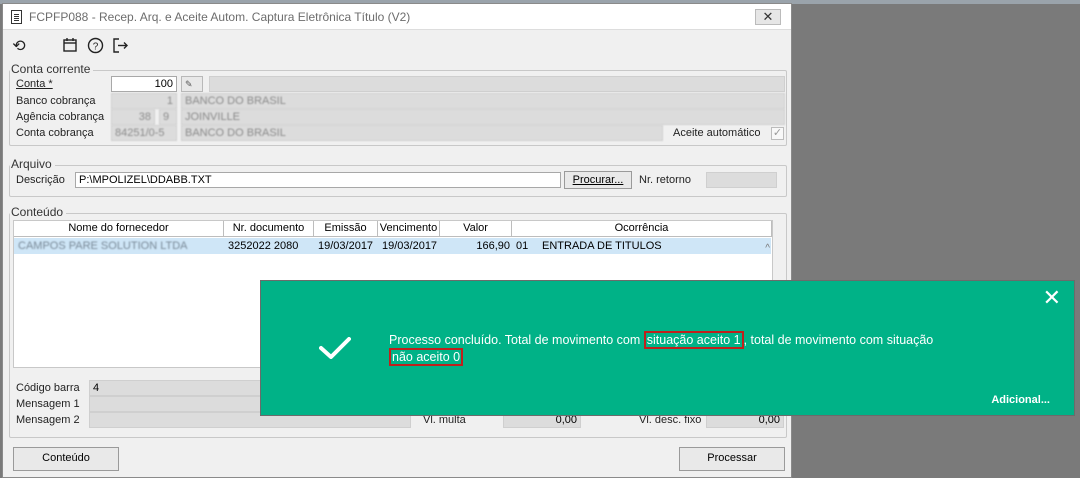 The image size is (1080, 478). What do you see at coordinates (838, 340) in the screenshot?
I see `message-text: , total de movimento com situação` at bounding box center [838, 340].